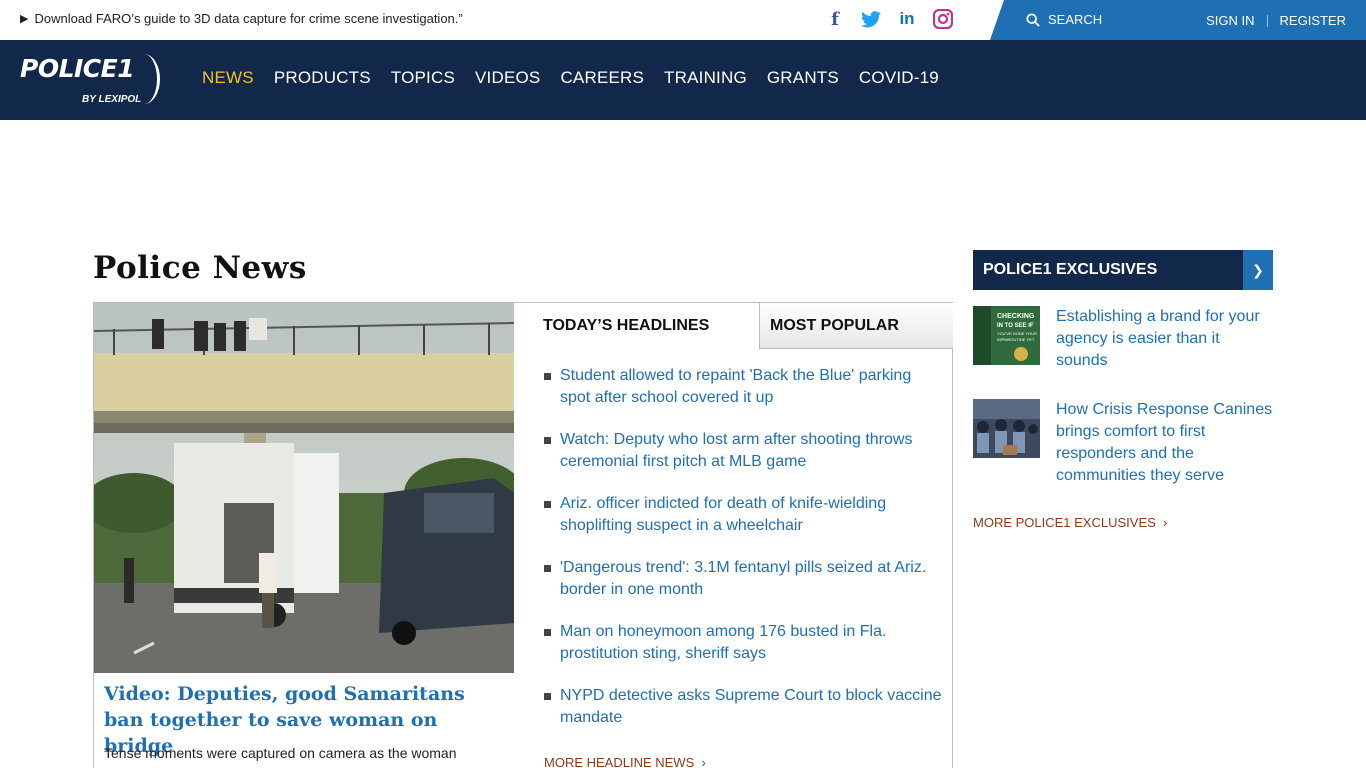 The height and width of the screenshot is (768, 1366). Describe the element at coordinates (803, 78) in the screenshot. I see `nav-item-grants: GRANTS` at that location.